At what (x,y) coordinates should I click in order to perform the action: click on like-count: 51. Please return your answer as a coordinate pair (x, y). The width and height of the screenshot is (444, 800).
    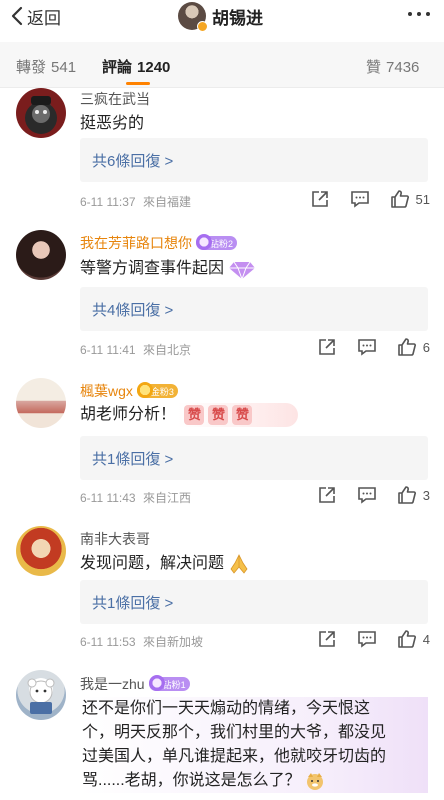
    Looking at the image, I should click on (422, 199).